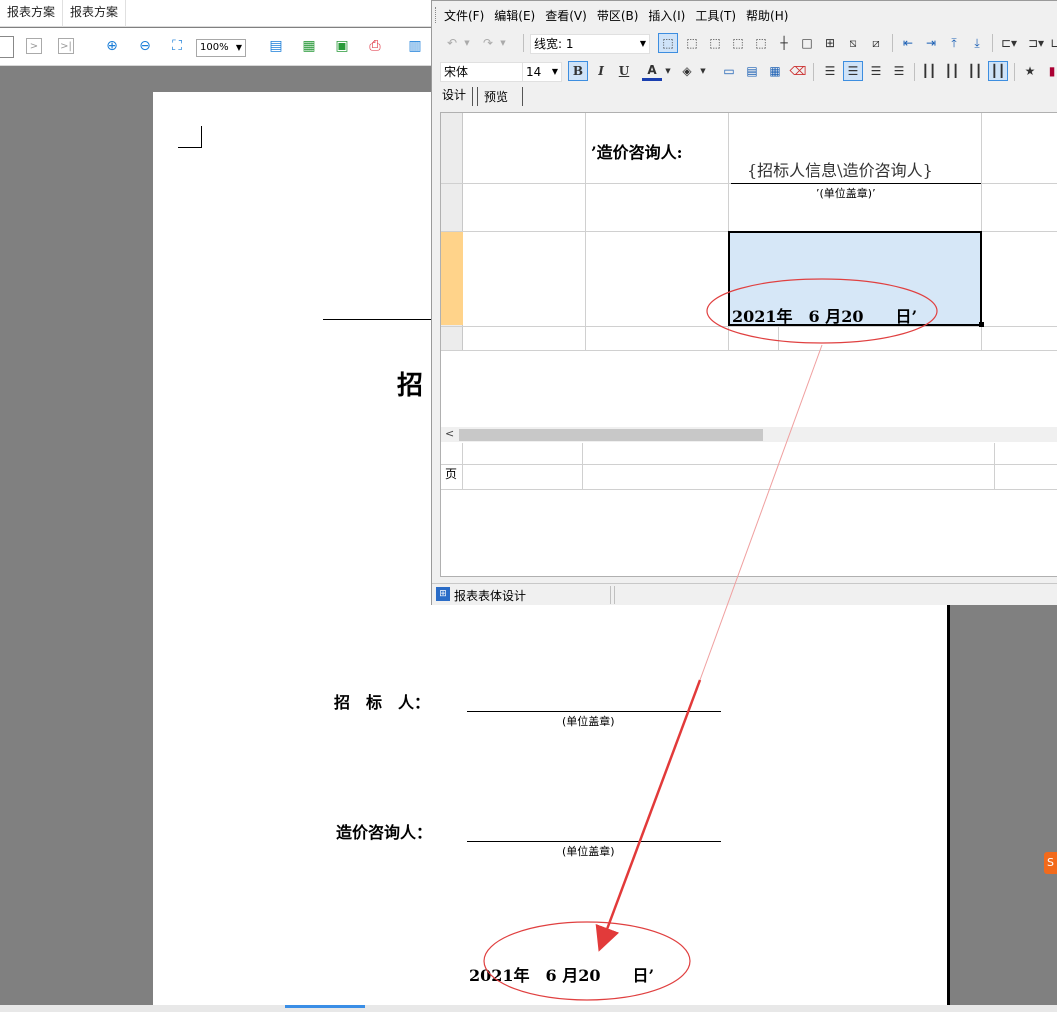 The width and height of the screenshot is (1057, 1012). What do you see at coordinates (981, 324) in the screenshot?
I see `cell-resize-handle` at bounding box center [981, 324].